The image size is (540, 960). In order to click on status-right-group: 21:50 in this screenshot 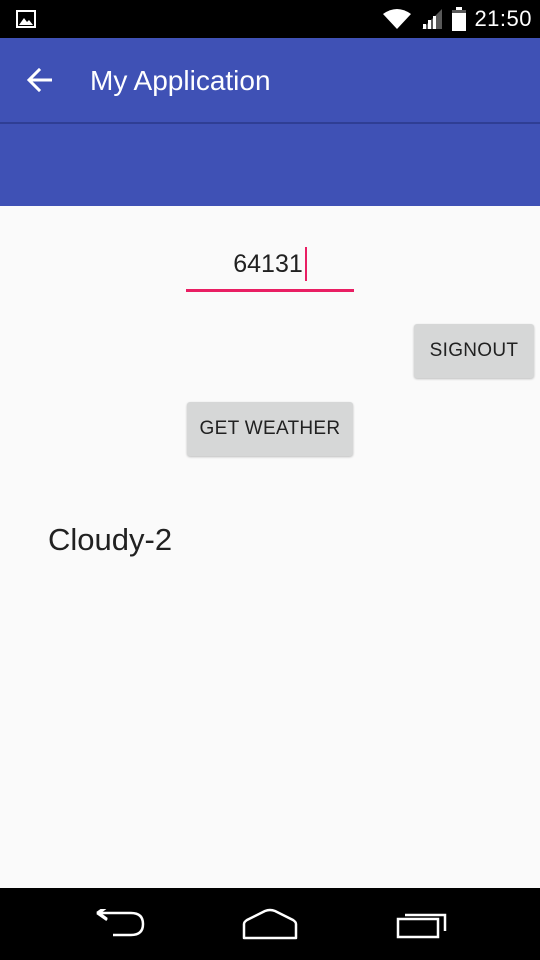, I will do `click(457, 19)`.